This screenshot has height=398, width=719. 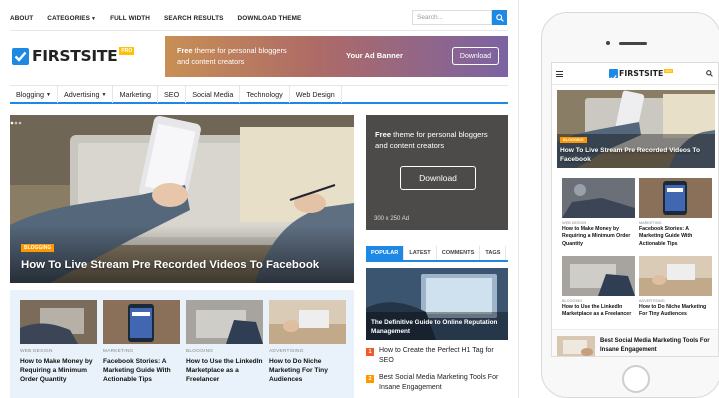 I want to click on speaker-grille, so click(x=633, y=43).